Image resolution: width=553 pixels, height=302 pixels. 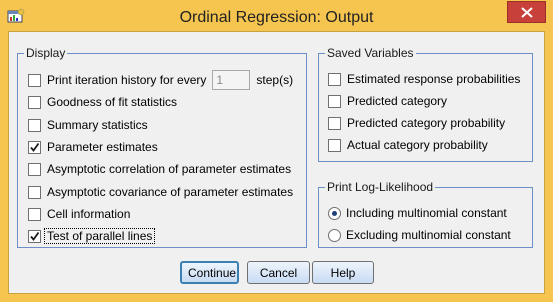 I want to click on close-button, so click(x=526, y=12).